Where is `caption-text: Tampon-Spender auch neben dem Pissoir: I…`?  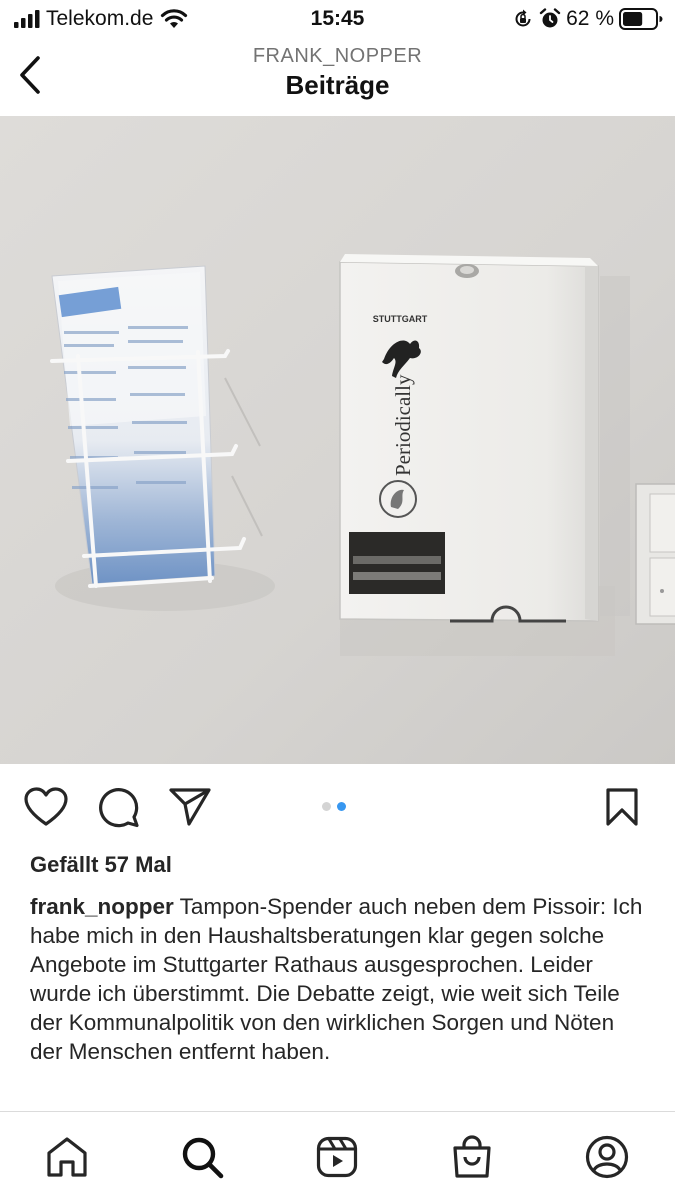
caption-text: Tampon-Spender auch neben dem Pissoir: I… is located at coordinates (336, 979).